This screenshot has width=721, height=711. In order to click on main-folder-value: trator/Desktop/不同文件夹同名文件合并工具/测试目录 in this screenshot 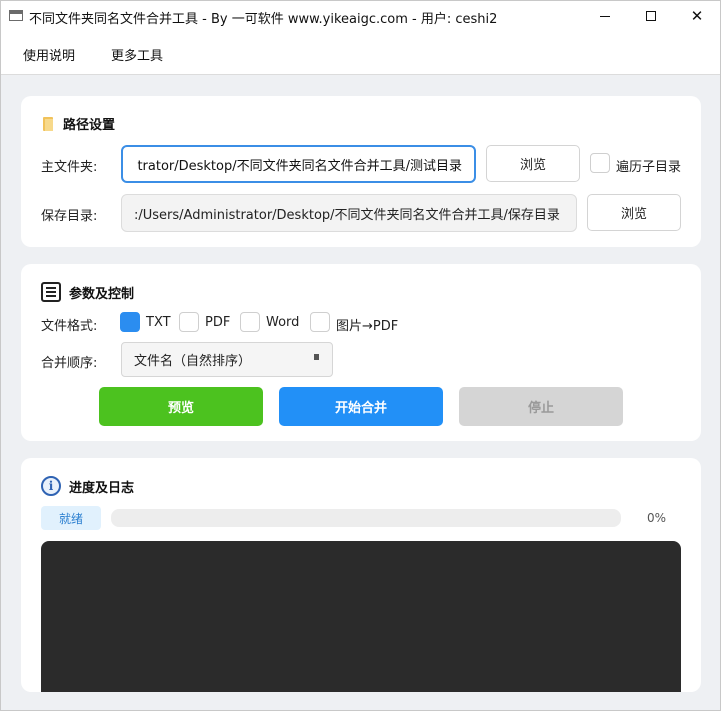, I will do `click(299, 166)`.